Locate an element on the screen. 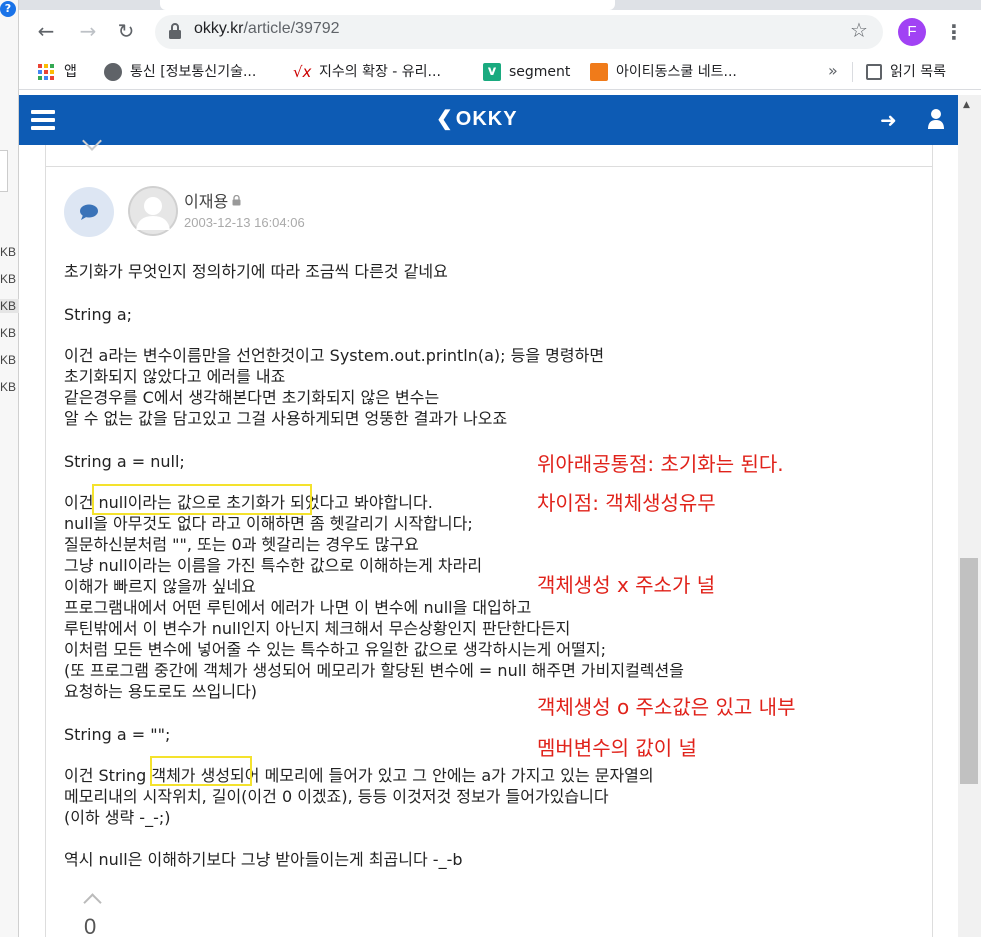 Image resolution: width=981 pixels, height=940 pixels. annotation-text: 객체생성 o 주소값은 있고 내부 is located at coordinates (666, 707).